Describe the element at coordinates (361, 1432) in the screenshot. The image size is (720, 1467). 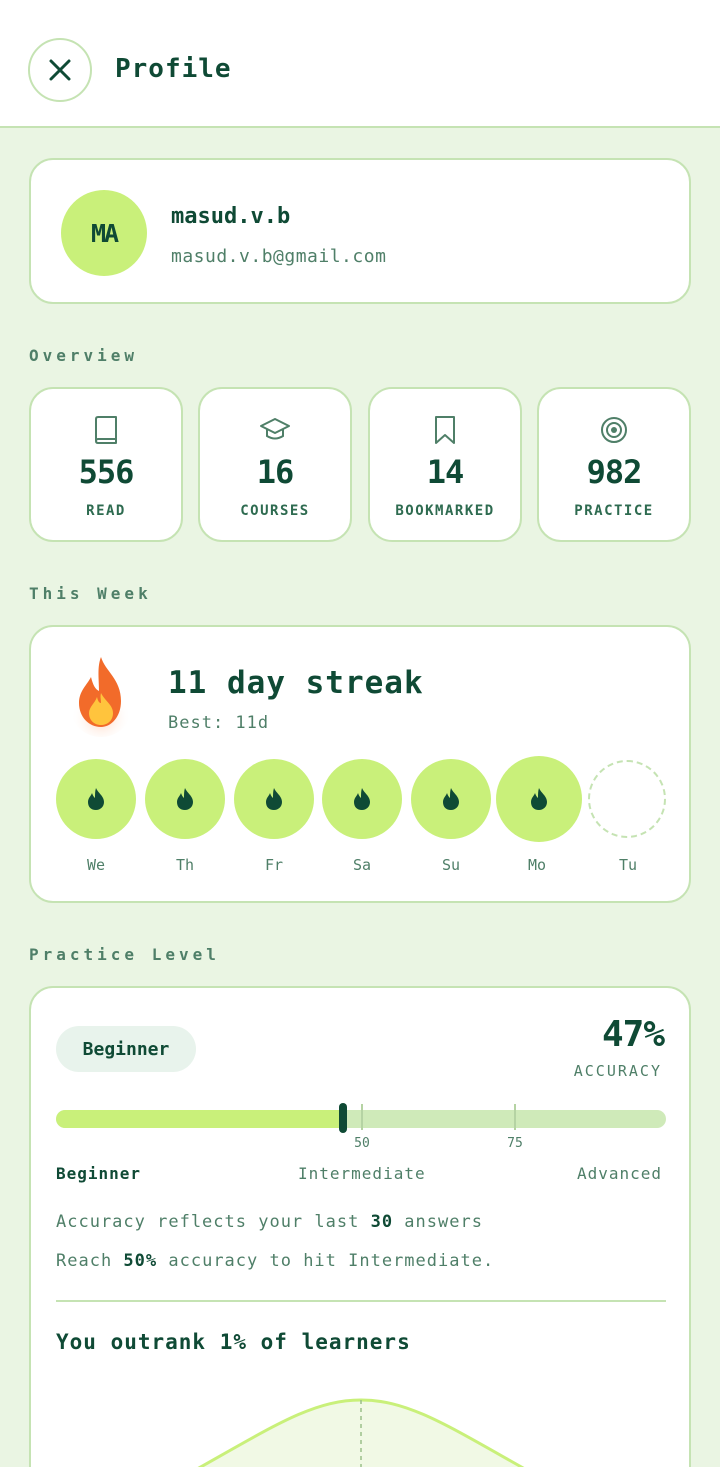
I see `distribution-curve` at that location.